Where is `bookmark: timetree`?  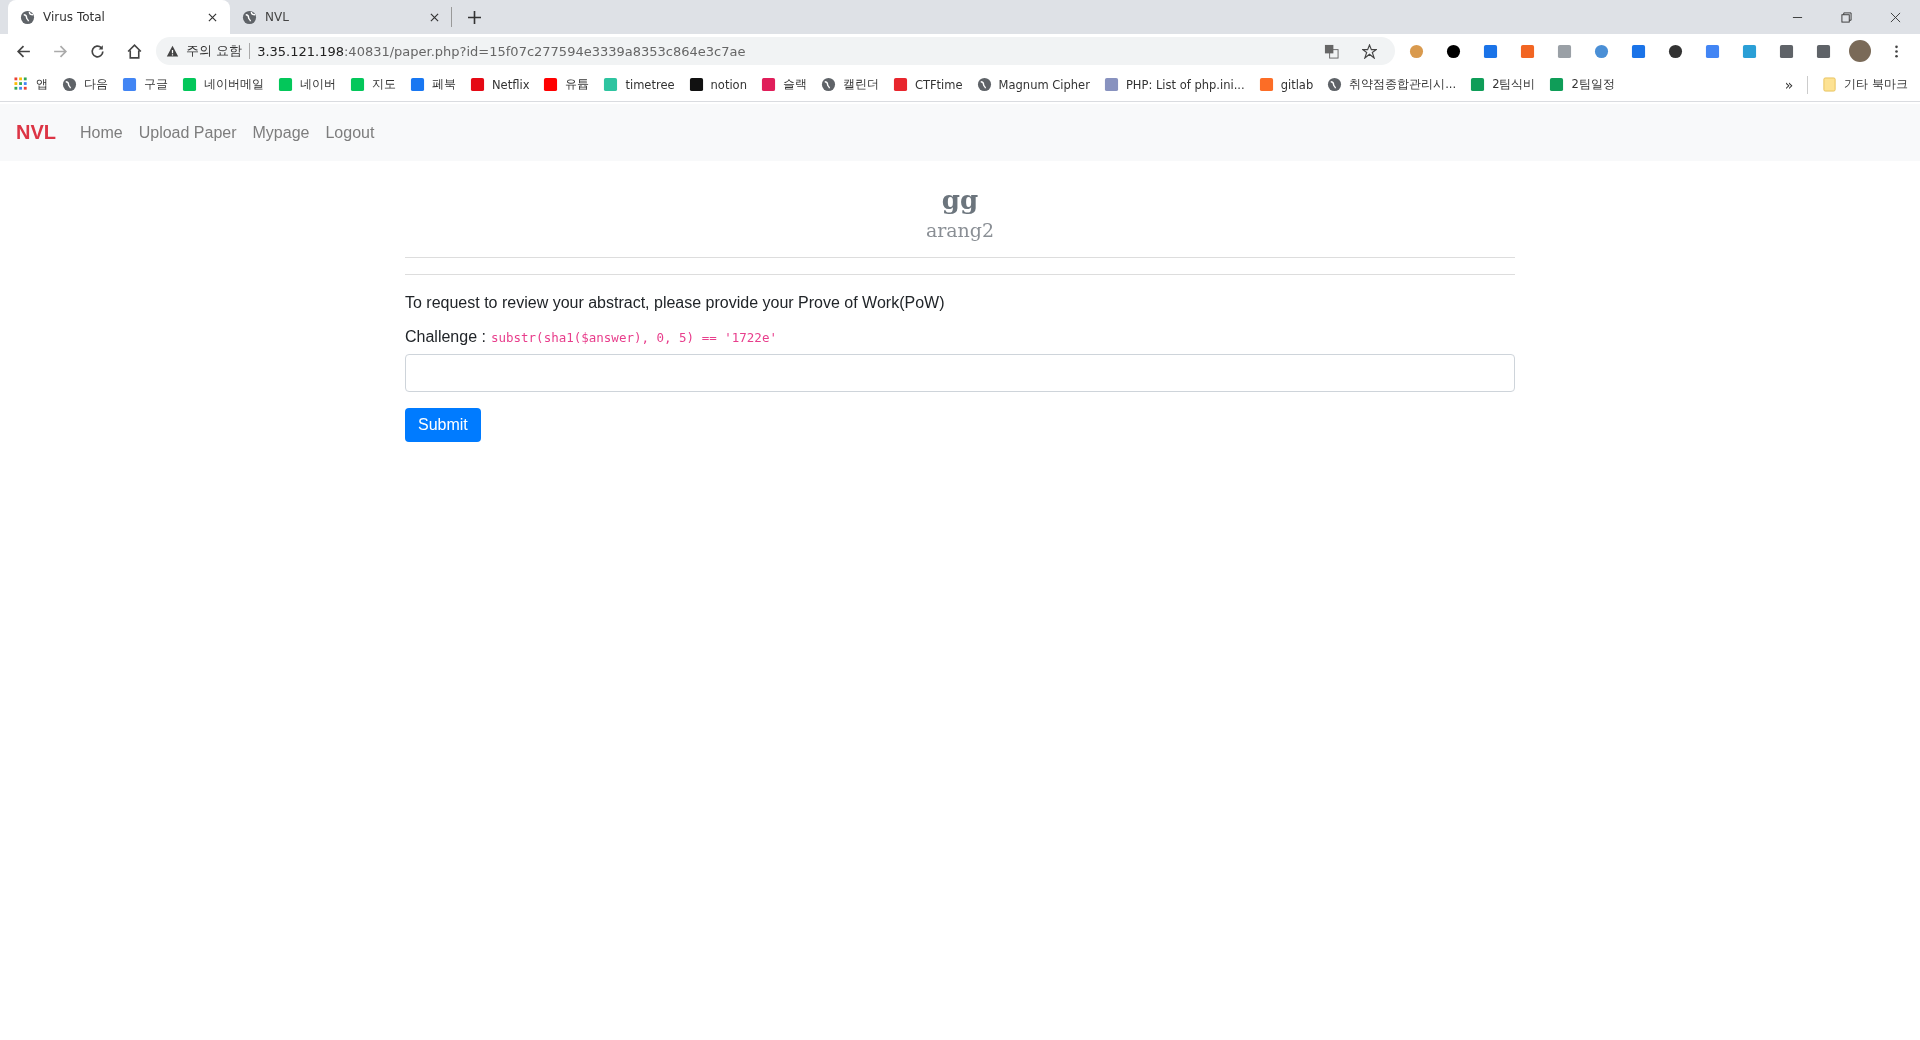
bookmark: timetree is located at coordinates (639, 84).